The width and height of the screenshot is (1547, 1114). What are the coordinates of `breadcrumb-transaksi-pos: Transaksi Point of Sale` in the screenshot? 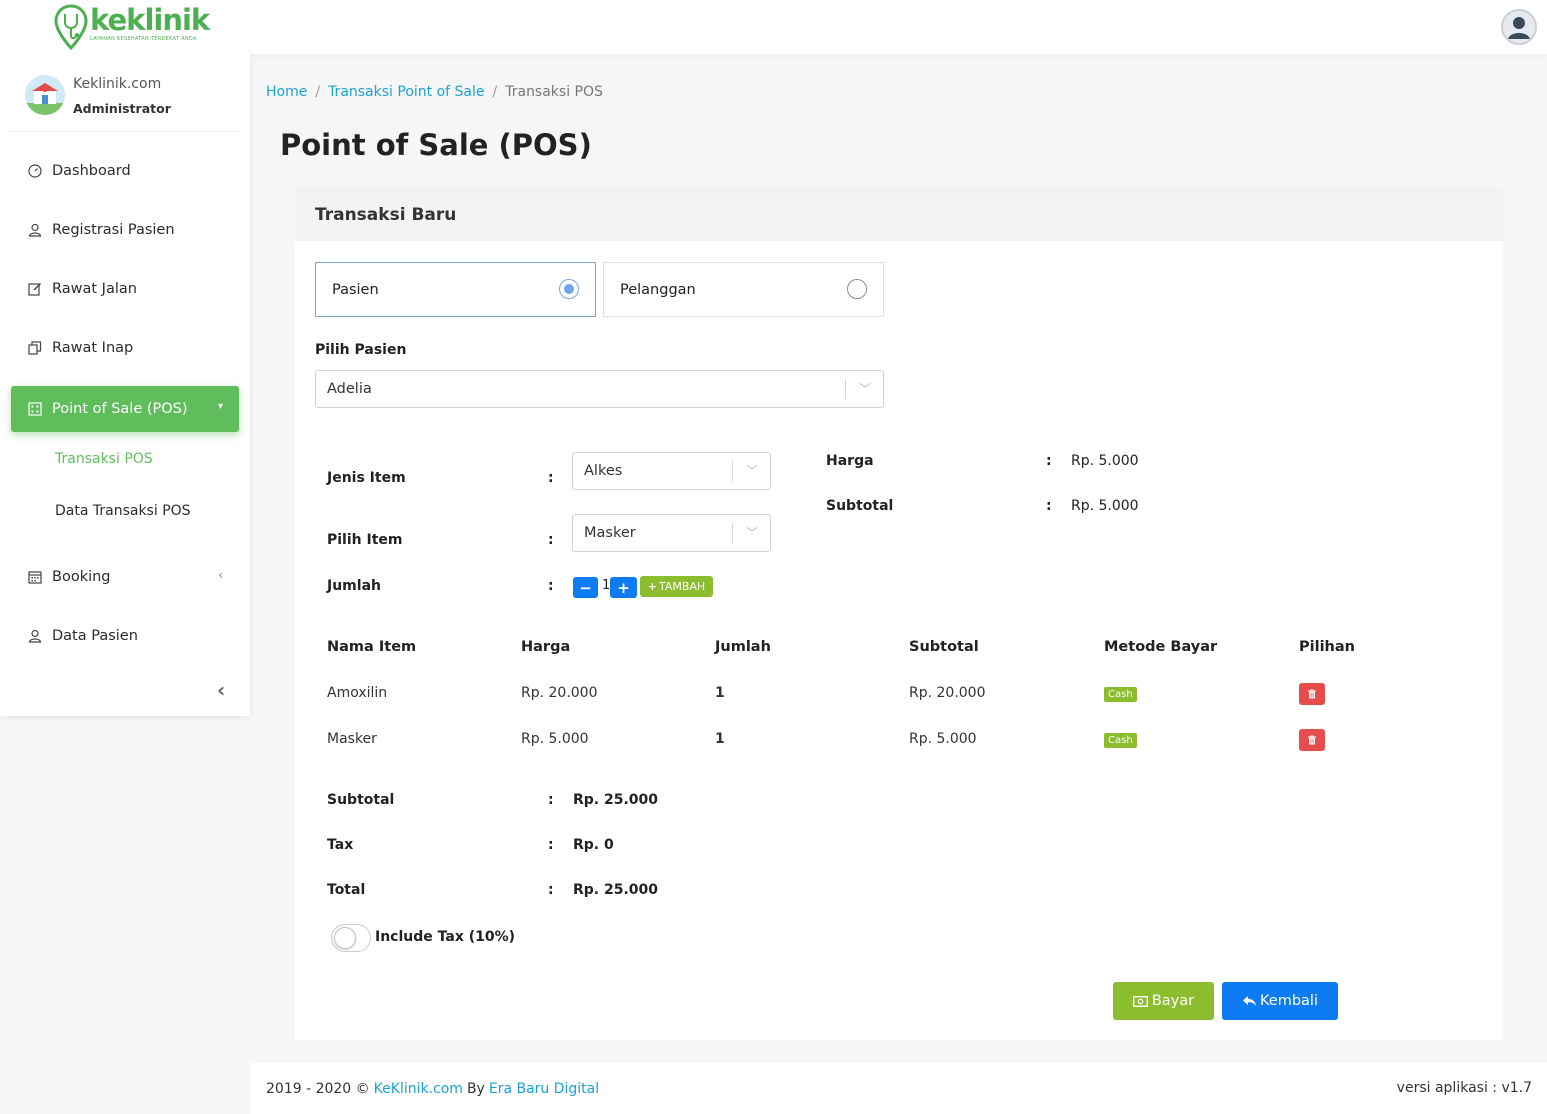 It's located at (406, 92).